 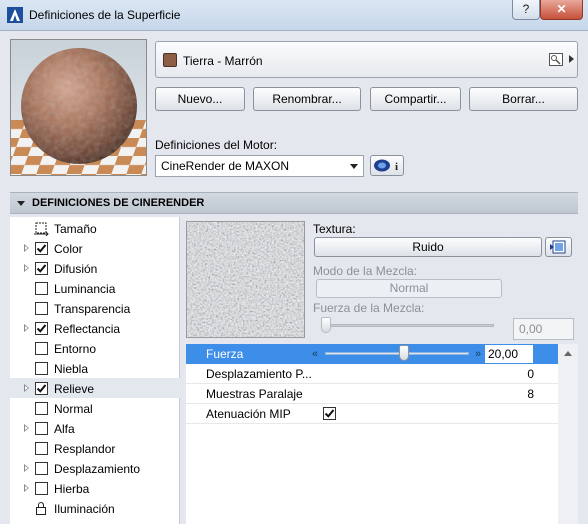 I want to click on param-parallax-samples-value: 8, so click(x=530, y=394).